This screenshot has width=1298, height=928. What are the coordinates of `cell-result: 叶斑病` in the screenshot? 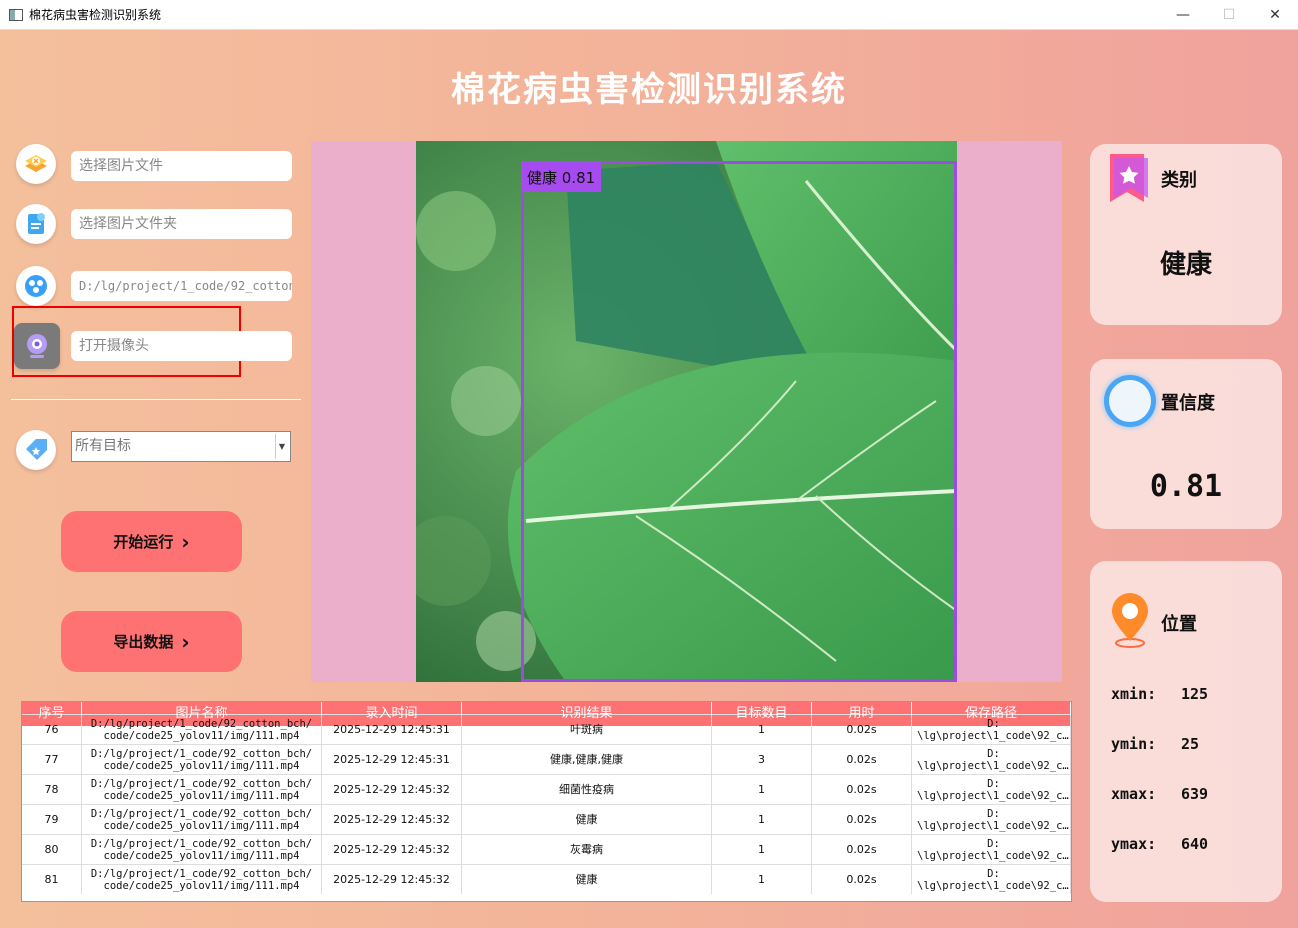 It's located at (587, 729).